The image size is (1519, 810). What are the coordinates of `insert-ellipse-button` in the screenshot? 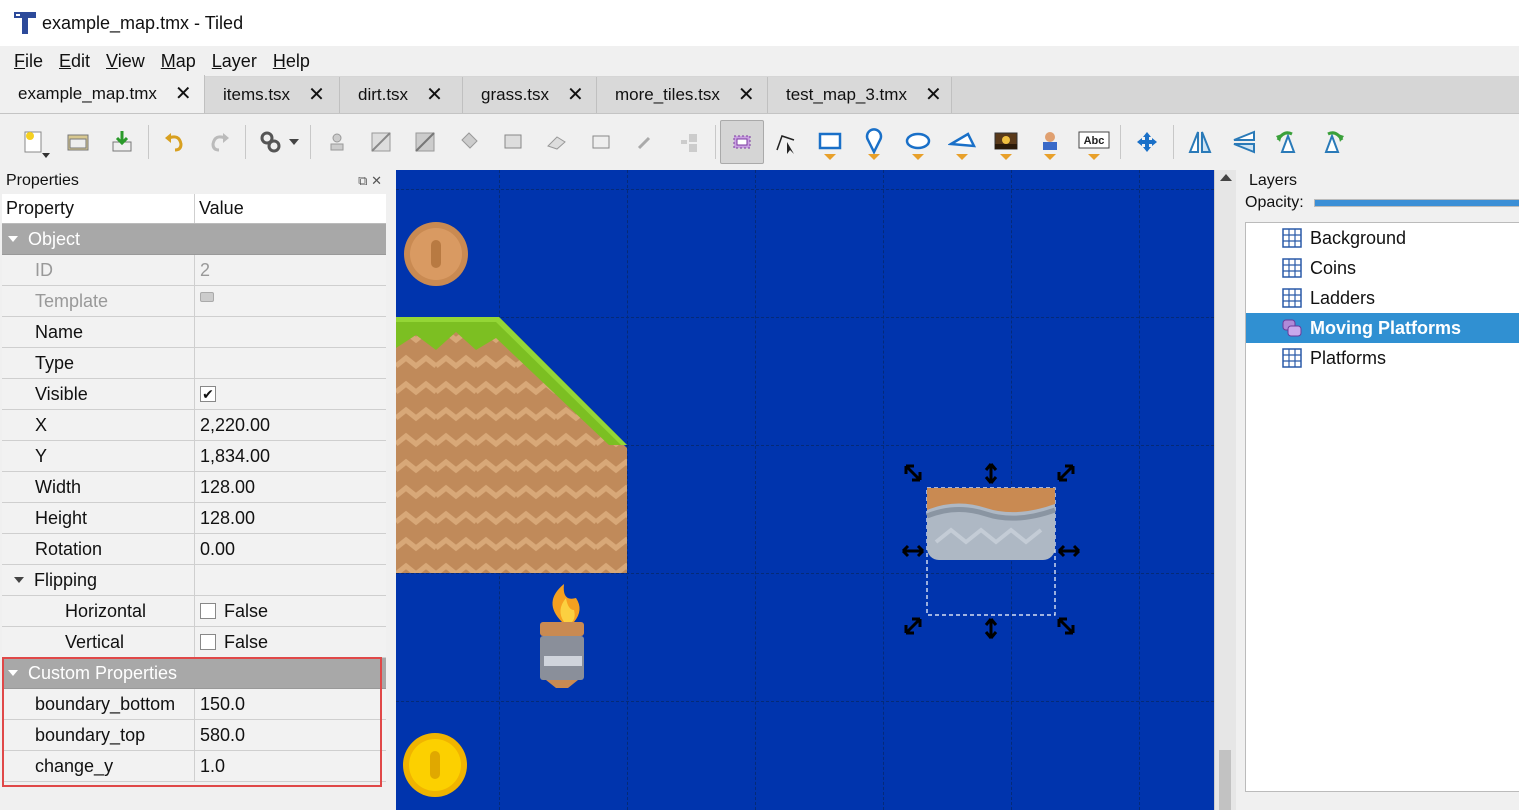 It's located at (918, 142).